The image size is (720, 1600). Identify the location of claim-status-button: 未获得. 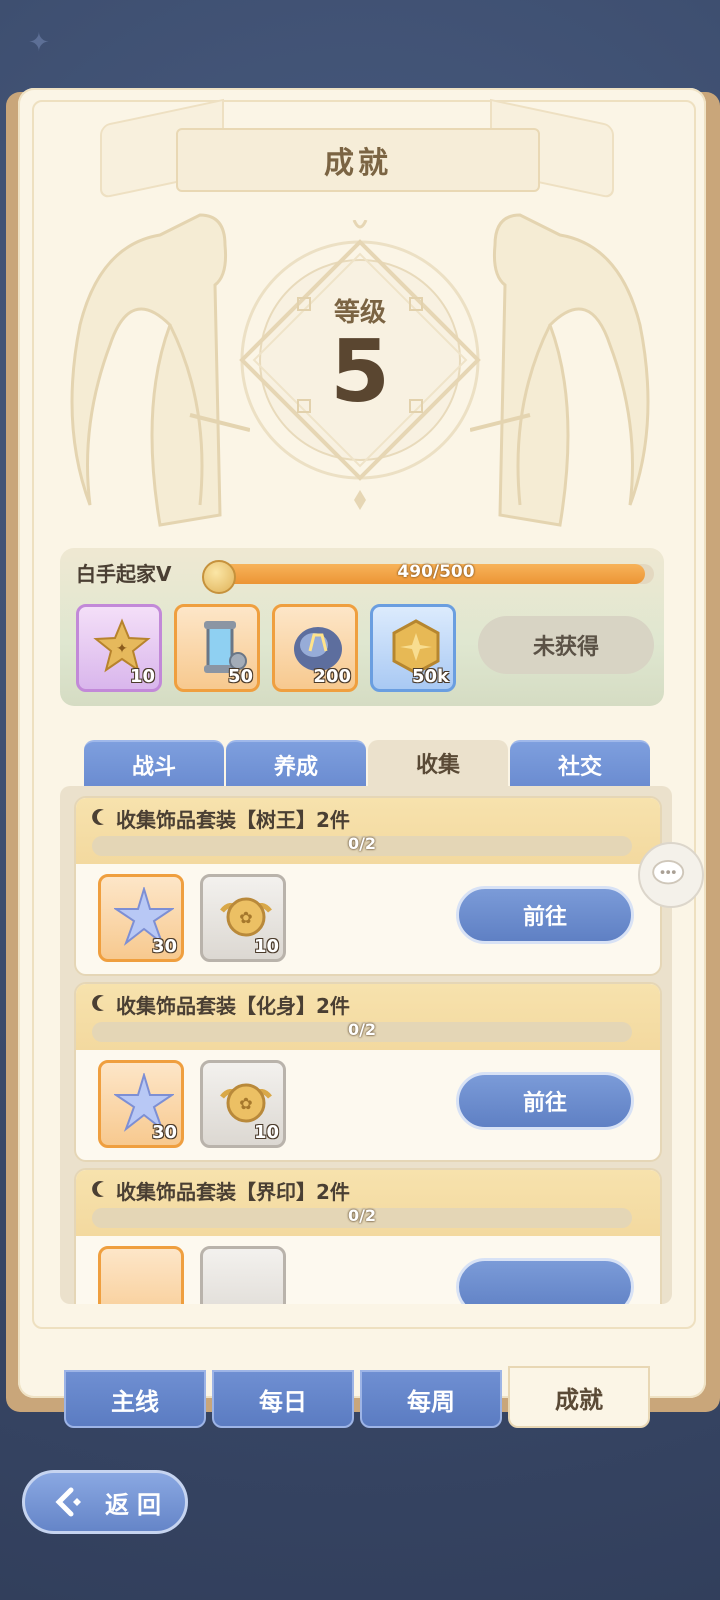
(566, 645).